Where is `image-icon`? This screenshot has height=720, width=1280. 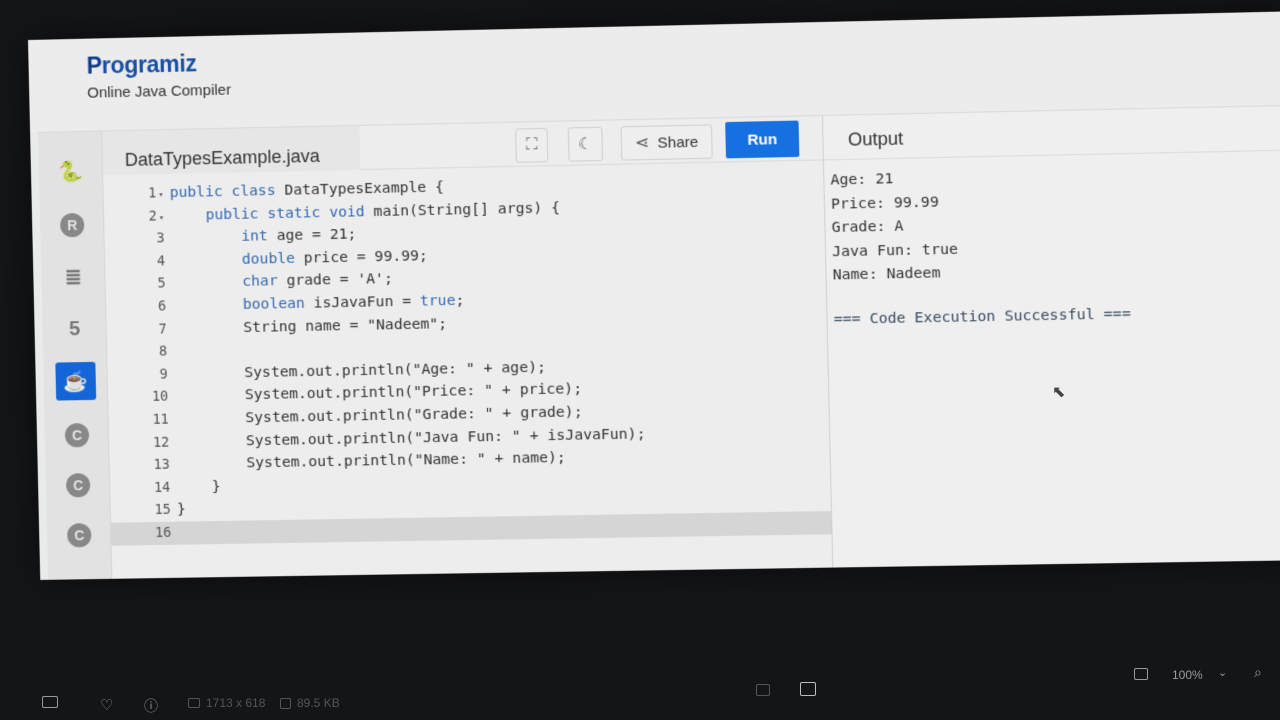
image-icon is located at coordinates (194, 703).